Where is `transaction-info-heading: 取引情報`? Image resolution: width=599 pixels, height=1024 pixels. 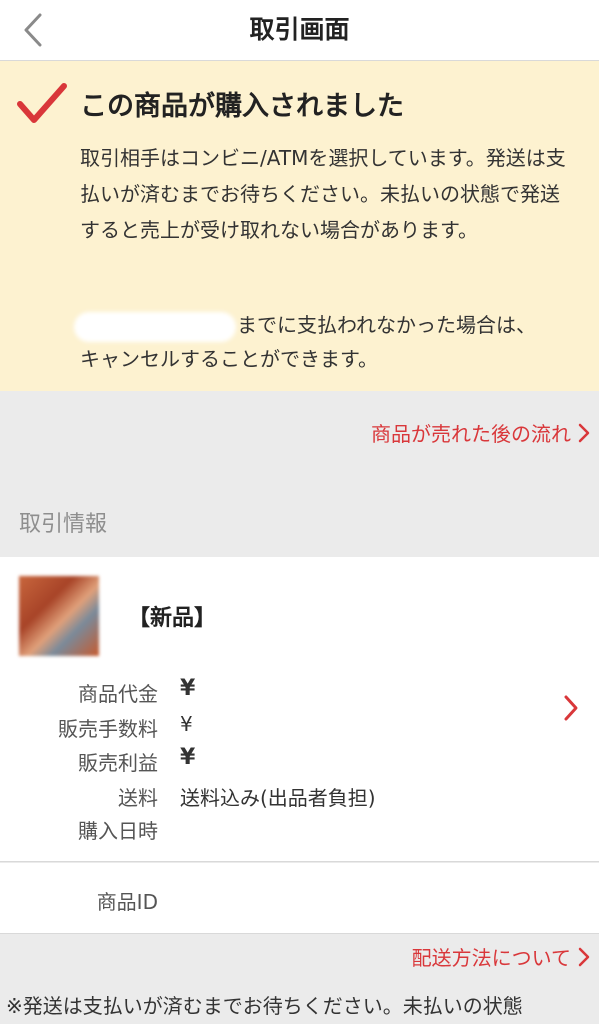 transaction-info-heading: 取引情報 is located at coordinates (63, 524).